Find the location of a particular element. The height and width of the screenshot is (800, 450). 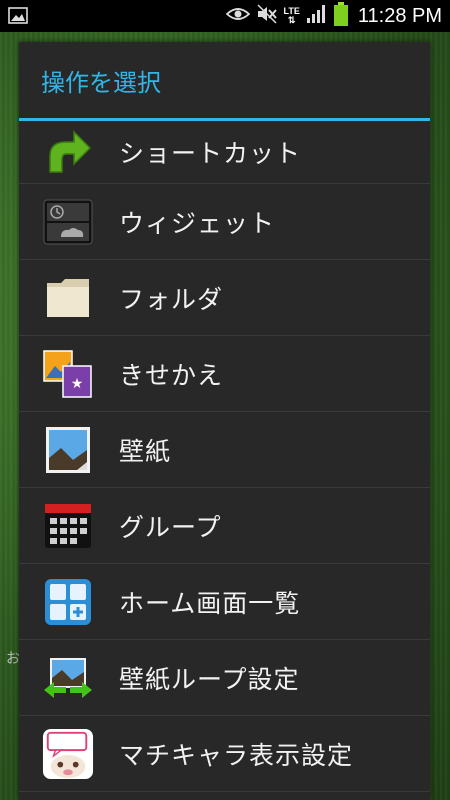

widget-icon is located at coordinates (68, 222).